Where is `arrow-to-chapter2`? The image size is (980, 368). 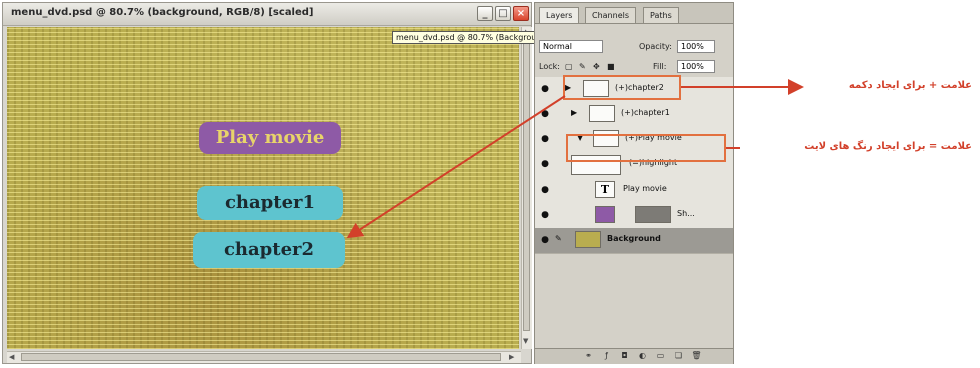 arrow-to-chapter2 is located at coordinates (456, 167).